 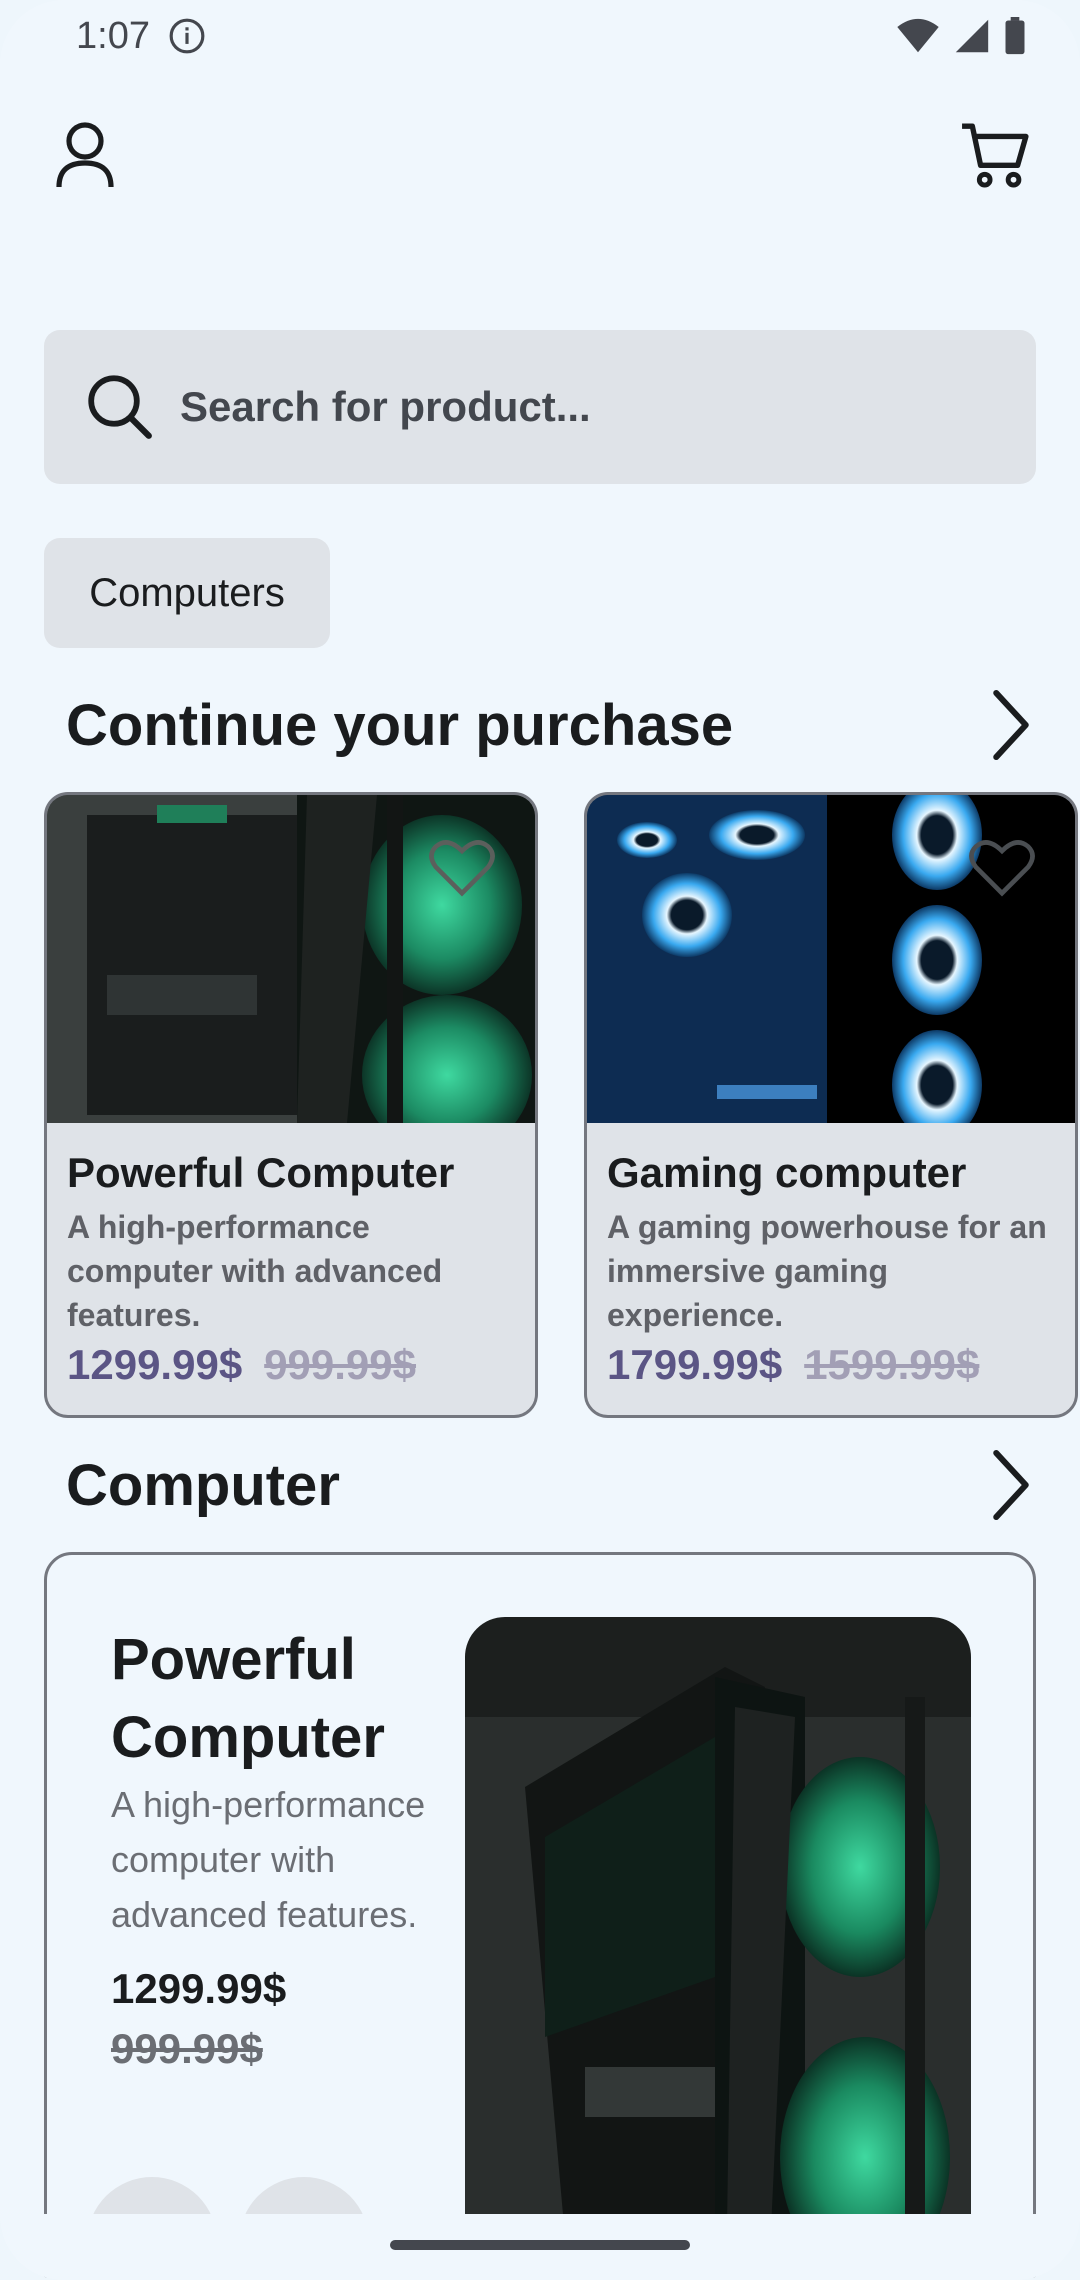 I want to click on status-right, so click(x=961, y=36).